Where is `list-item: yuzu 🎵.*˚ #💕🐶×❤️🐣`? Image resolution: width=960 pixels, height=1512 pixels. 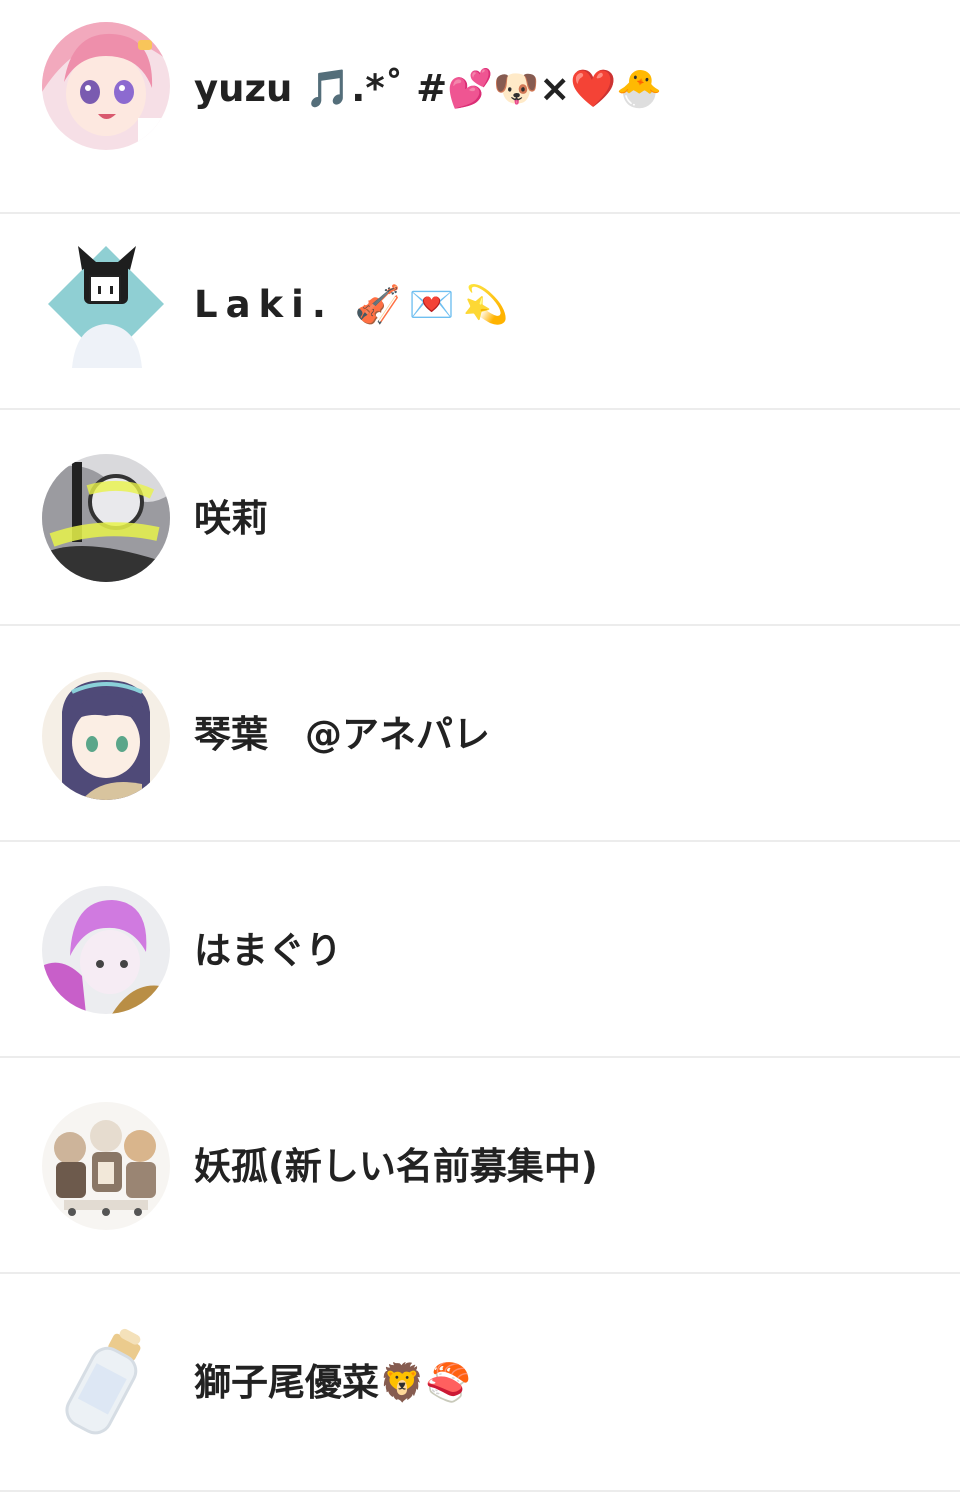
list-item: yuzu 🎵.*˚ #💕🐶×❤️🐣 is located at coordinates (480, 107).